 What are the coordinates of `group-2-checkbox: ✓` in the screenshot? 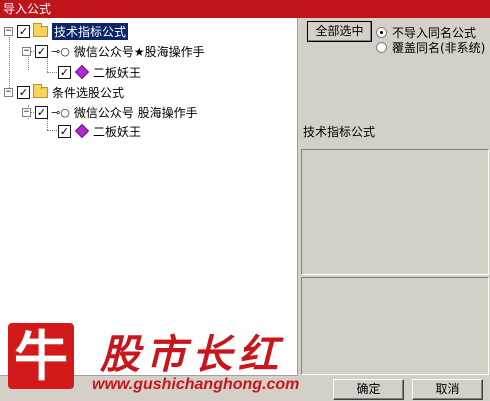 It's located at (23, 92).